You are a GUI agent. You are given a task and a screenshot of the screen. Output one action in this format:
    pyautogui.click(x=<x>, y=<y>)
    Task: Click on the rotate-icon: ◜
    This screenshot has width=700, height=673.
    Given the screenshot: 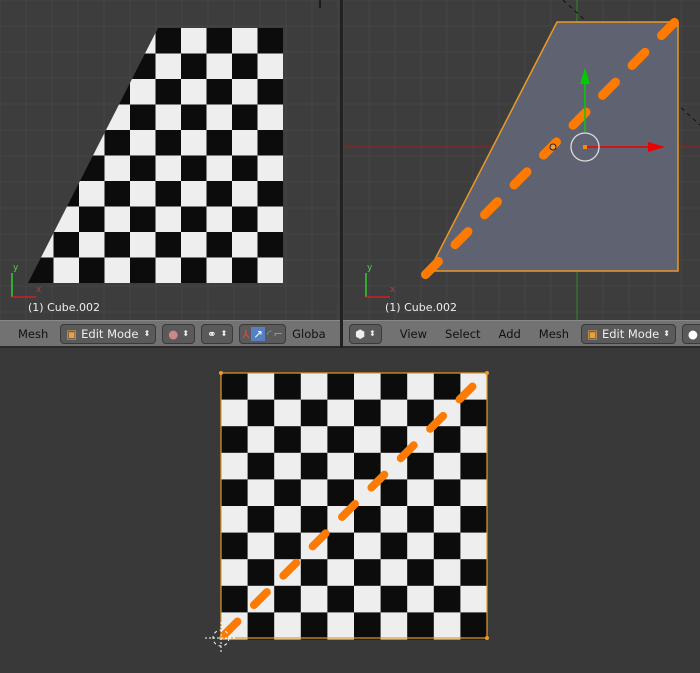 What is the action you would take?
    pyautogui.click(x=269, y=334)
    